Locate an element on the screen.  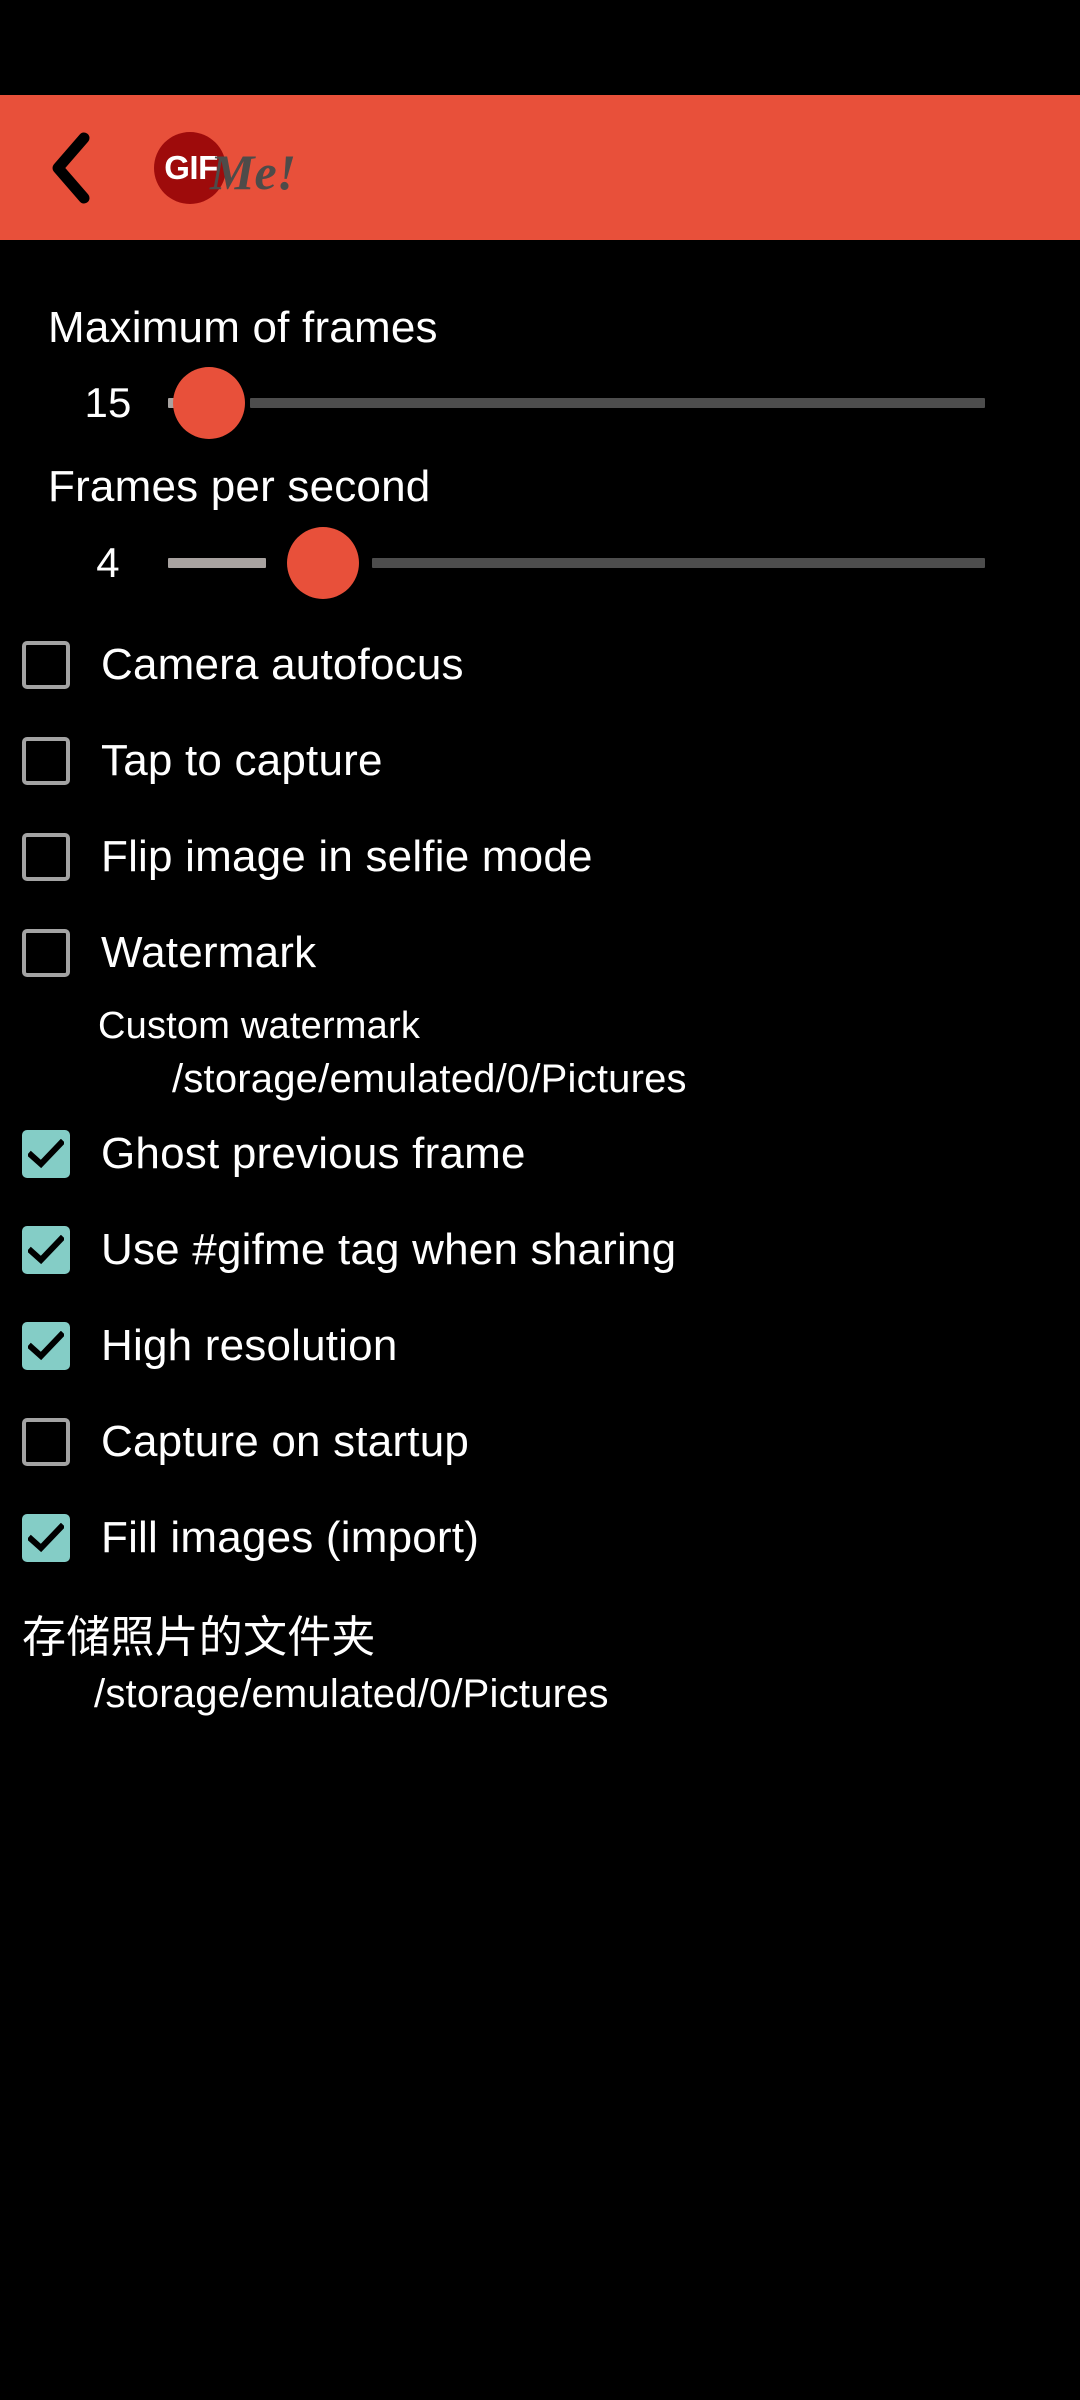
checkbox-label-camera-autofocus: Camera autofocus is located at coordinates (282, 664).